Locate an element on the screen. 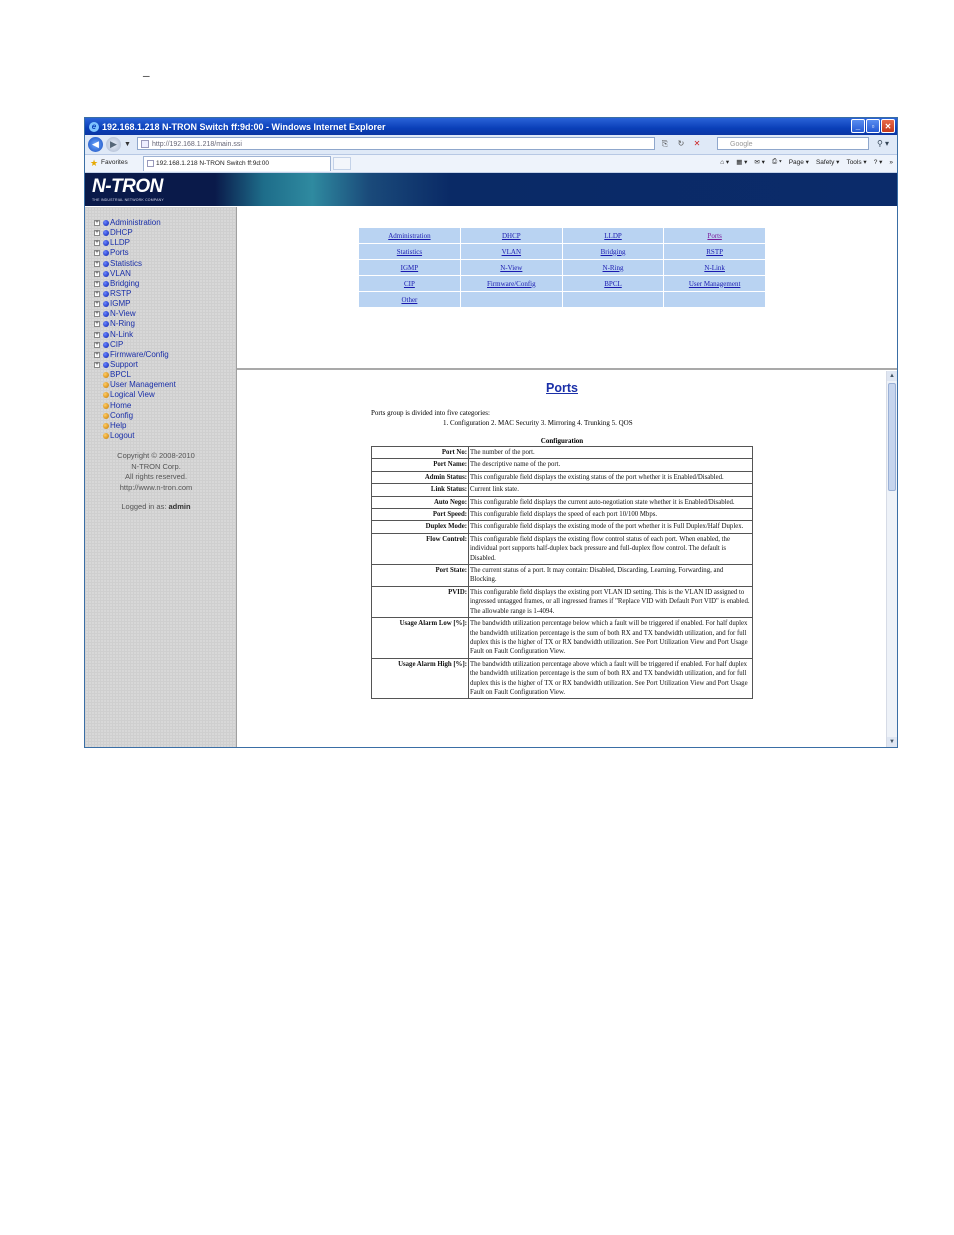  nav-link-bpcl: BPCL is located at coordinates (613, 283).